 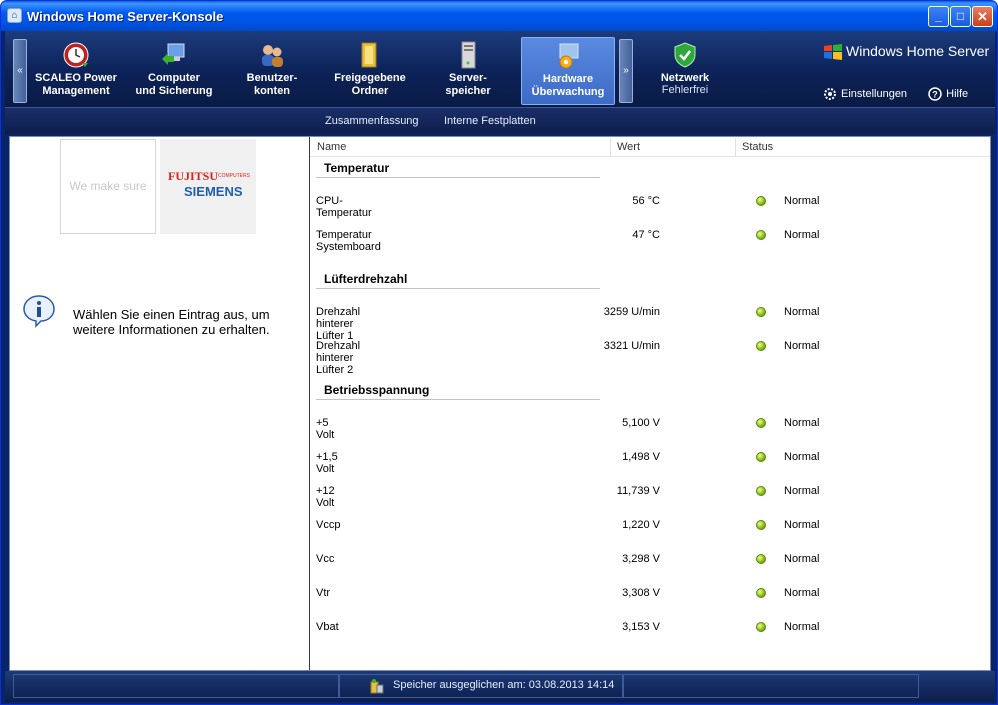 What do you see at coordinates (641, 423) in the screenshot?
I see `sensor-value: 5,100 V` at bounding box center [641, 423].